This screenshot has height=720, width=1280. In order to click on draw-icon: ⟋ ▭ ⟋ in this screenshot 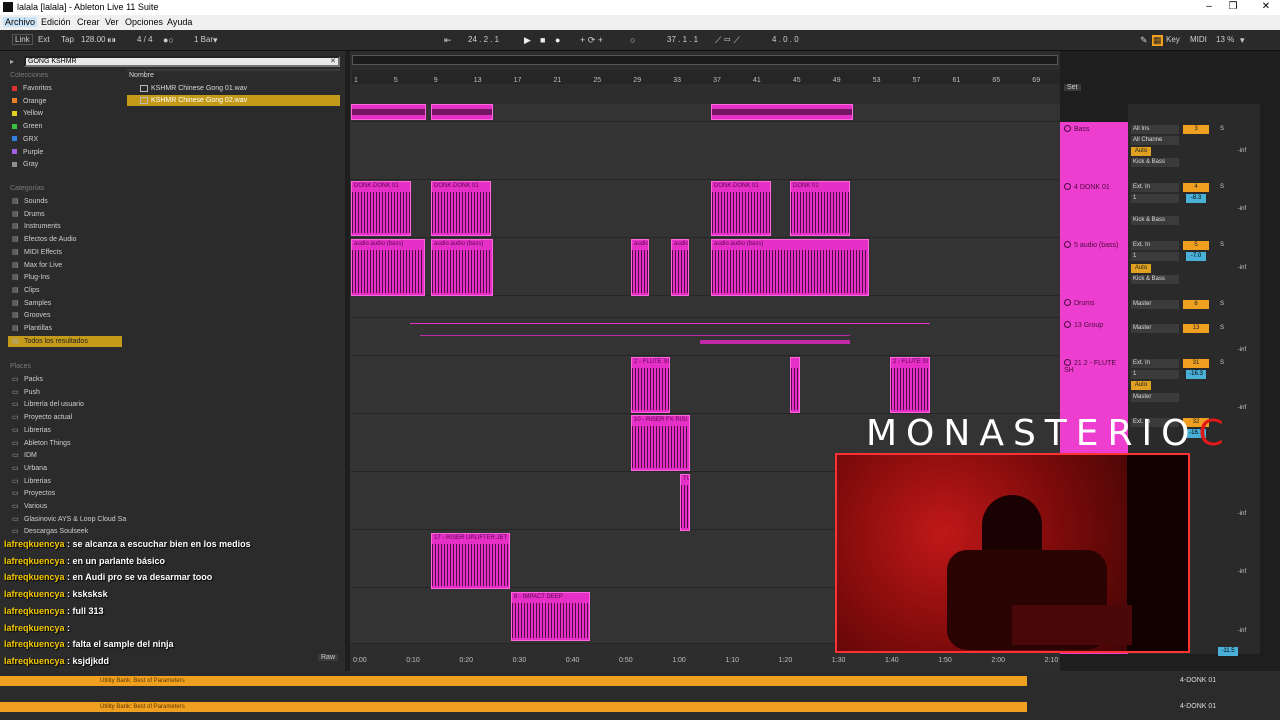, I will do `click(727, 40)`.